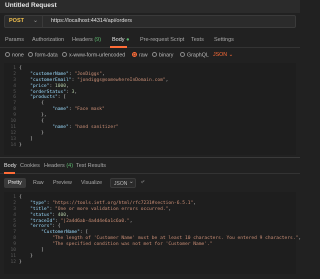  Describe the element at coordinates (150, 157) in the screenshot. I see `pane-divider` at that location.